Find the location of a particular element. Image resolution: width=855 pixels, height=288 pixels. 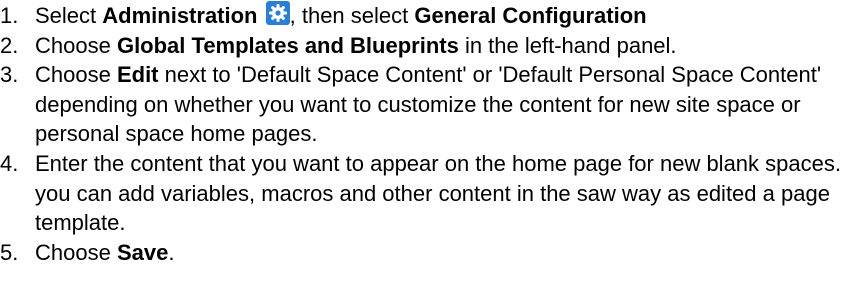

step-text: in the left-hand panel. is located at coordinates (567, 45).